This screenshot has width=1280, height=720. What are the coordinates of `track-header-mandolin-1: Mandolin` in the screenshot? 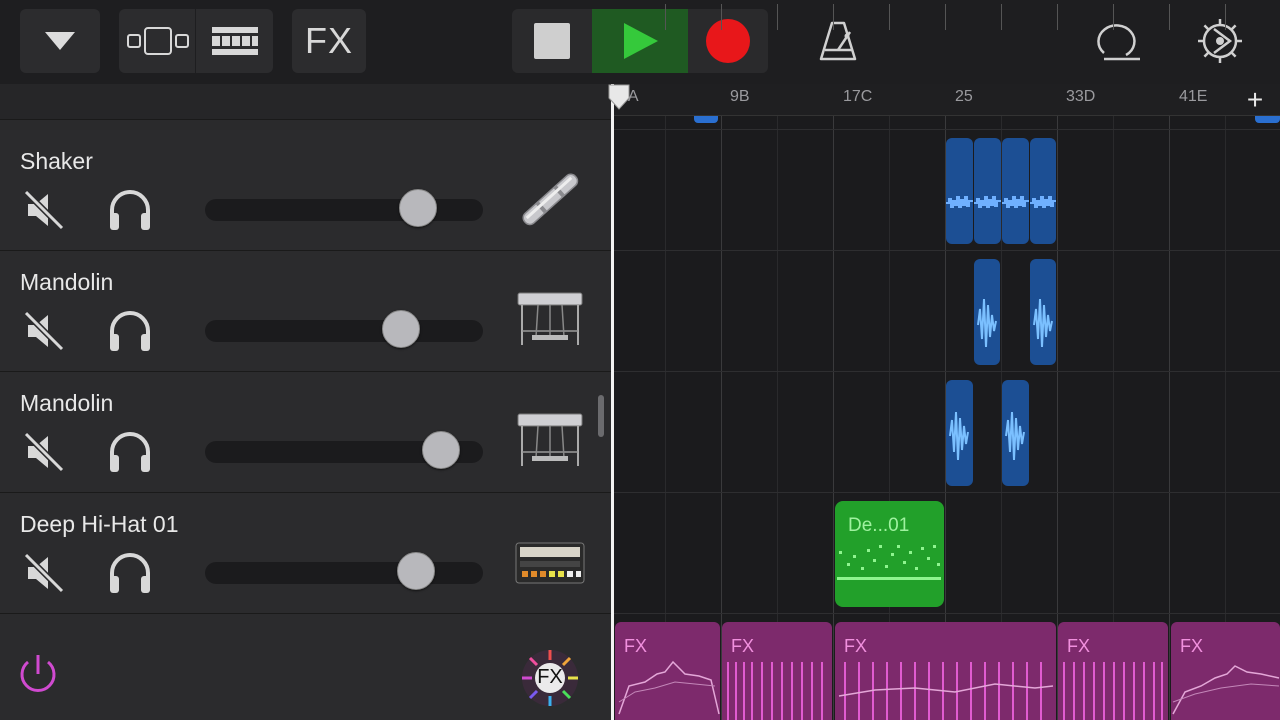 It's located at (305, 311).